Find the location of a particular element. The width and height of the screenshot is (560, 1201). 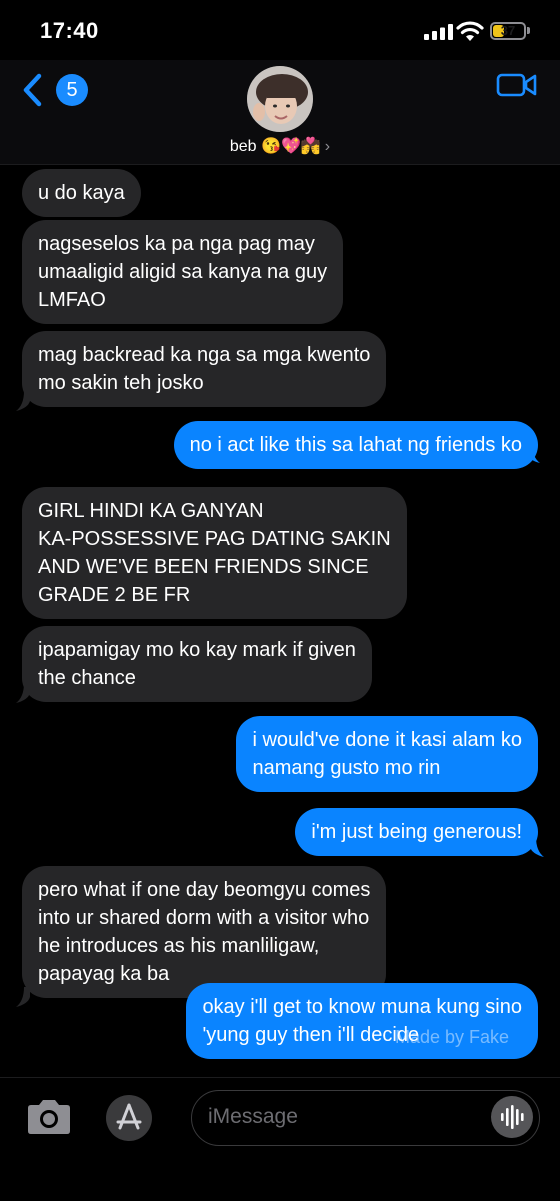

voice-memo-icon is located at coordinates (512, 1117).